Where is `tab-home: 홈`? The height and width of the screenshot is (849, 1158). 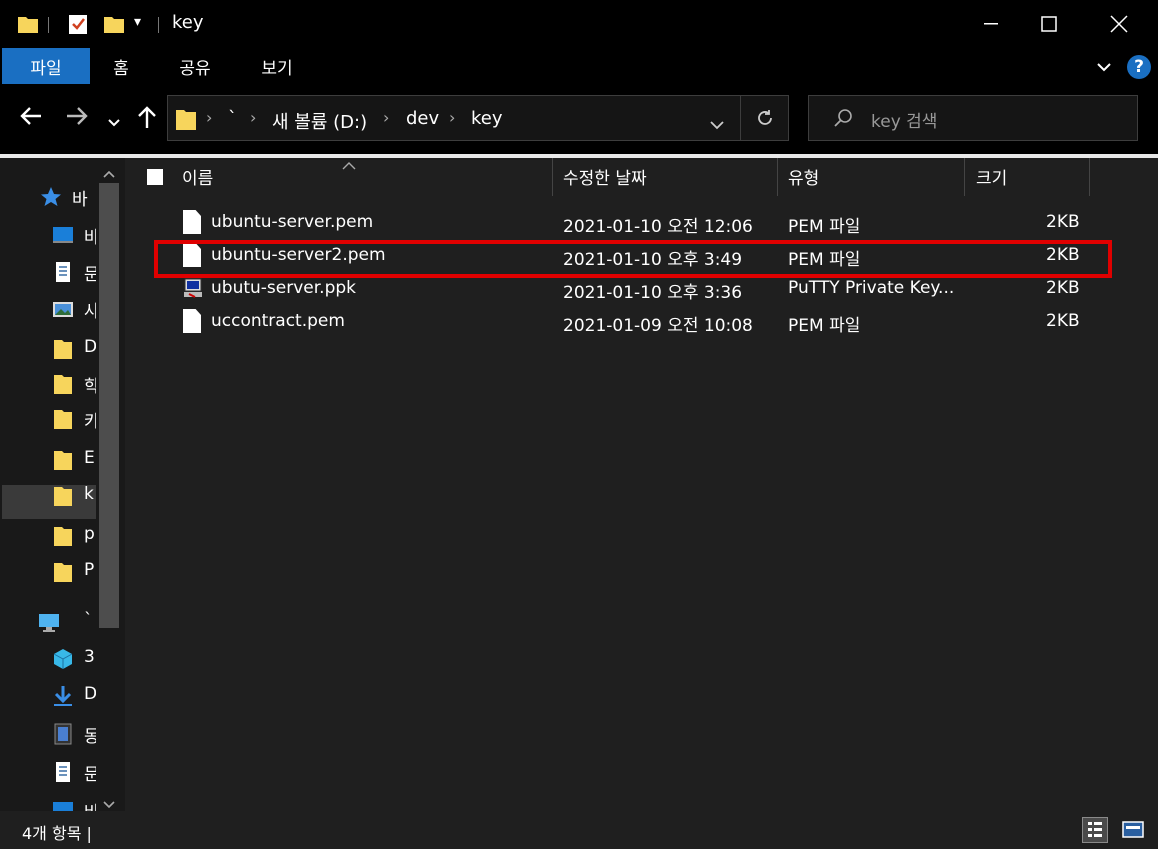 tab-home: 홈 is located at coordinates (121, 66).